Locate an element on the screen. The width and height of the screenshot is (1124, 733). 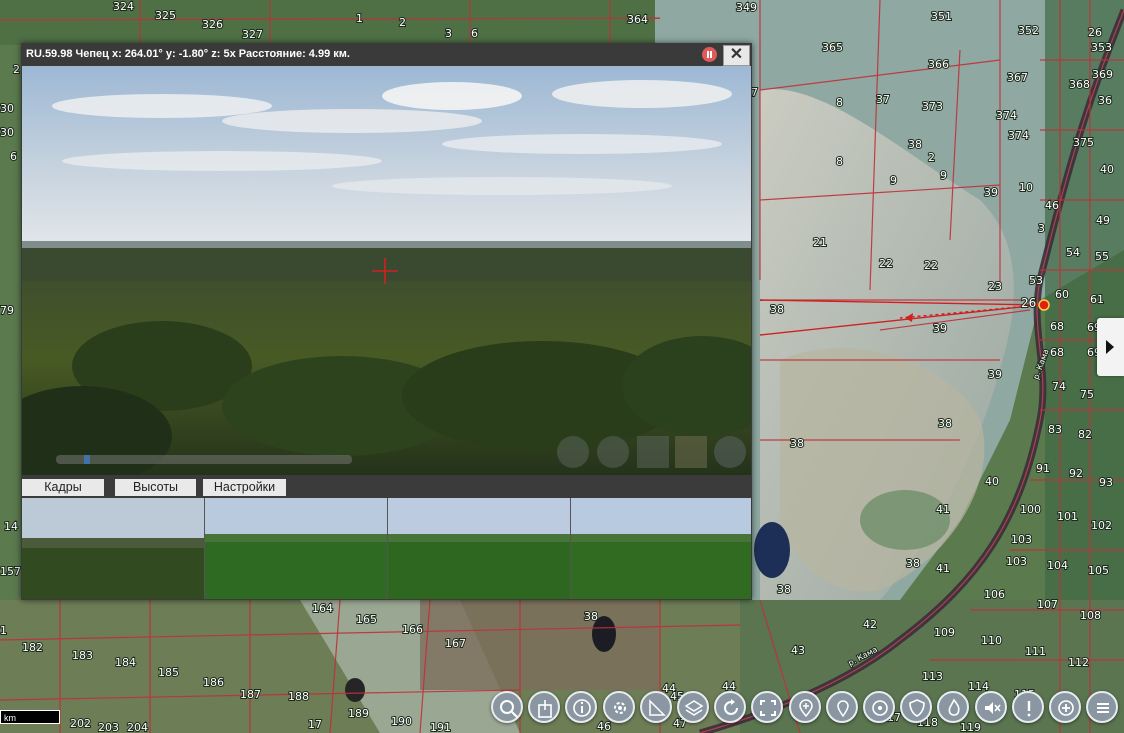
parcel-number: 42 is located at coordinates (870, 624).